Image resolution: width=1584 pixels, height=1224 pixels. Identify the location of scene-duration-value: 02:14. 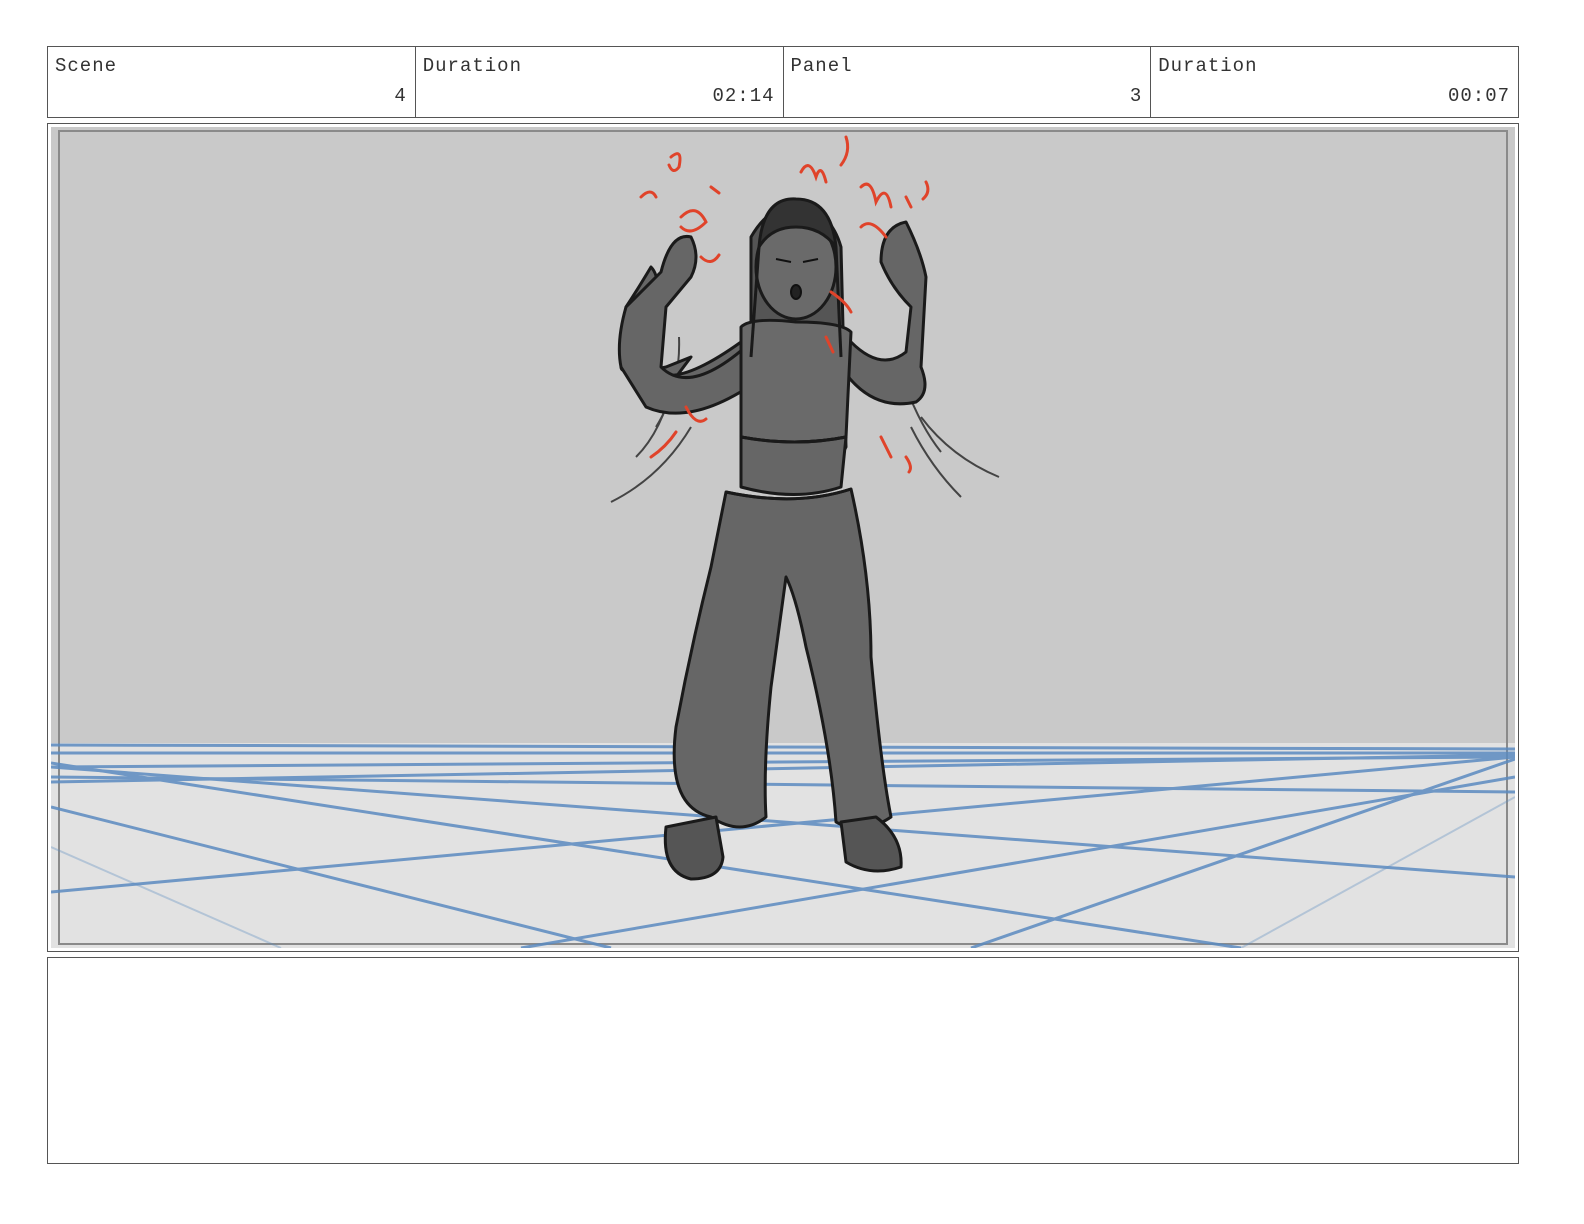
(743, 96).